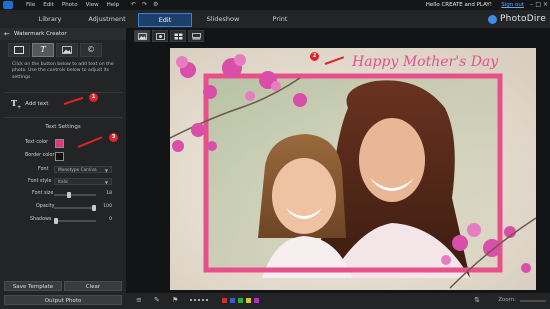  Describe the element at coordinates (40, 155) in the screenshot. I see `border-color-label: Border color` at that location.